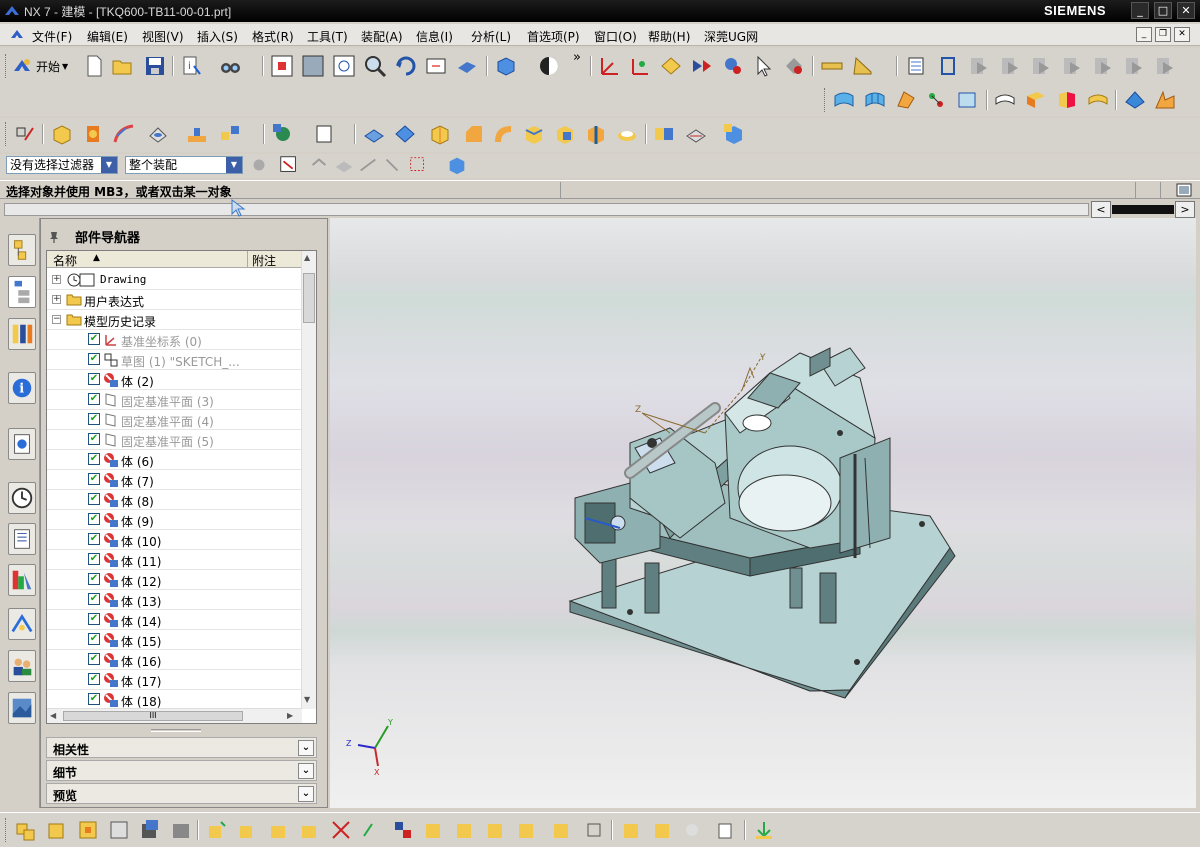 This screenshot has width=1200, height=847. I want to click on details-panel: 细节 ⌄, so click(181, 770).